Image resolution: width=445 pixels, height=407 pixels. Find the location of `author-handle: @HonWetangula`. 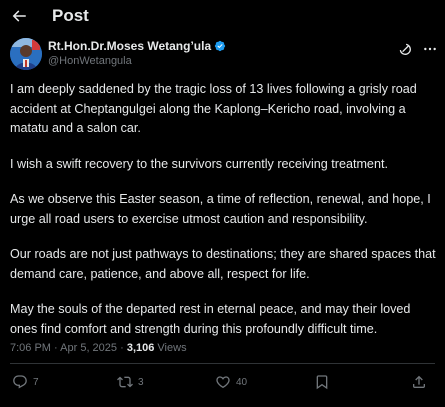

author-handle: @HonWetangula is located at coordinates (137, 61).